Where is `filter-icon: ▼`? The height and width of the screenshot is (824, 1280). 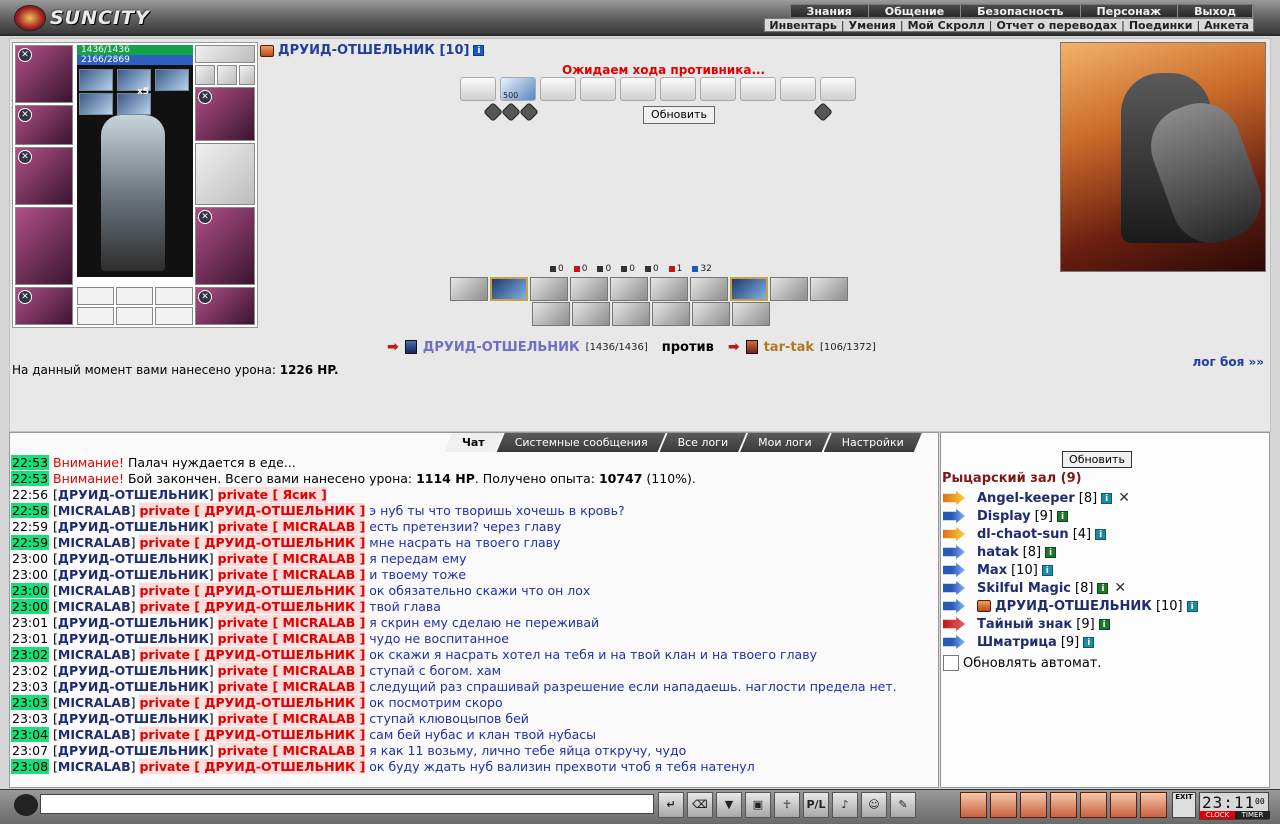 filter-icon: ▼ is located at coordinates (729, 805).